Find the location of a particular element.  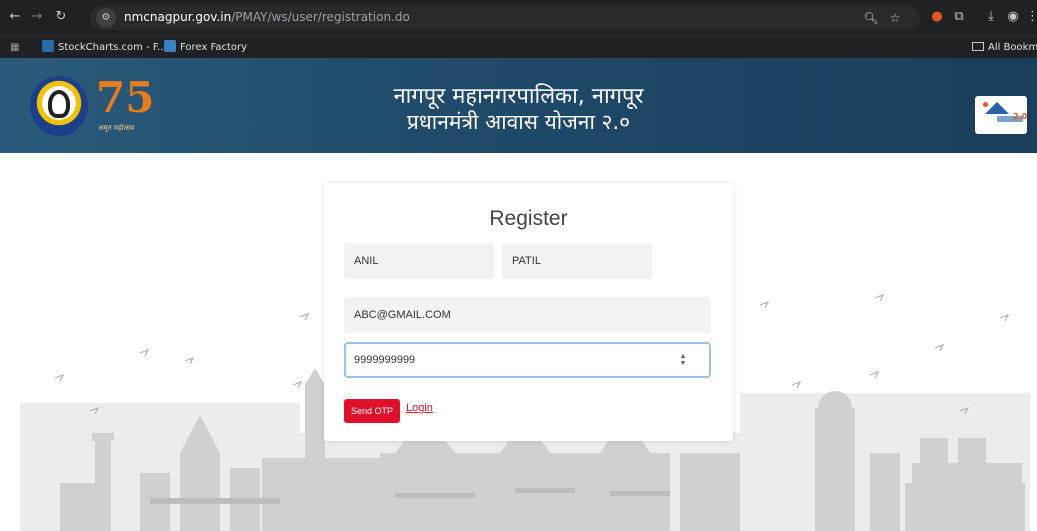

all-bookmarks: All Bookmarks is located at coordinates (1004, 48).